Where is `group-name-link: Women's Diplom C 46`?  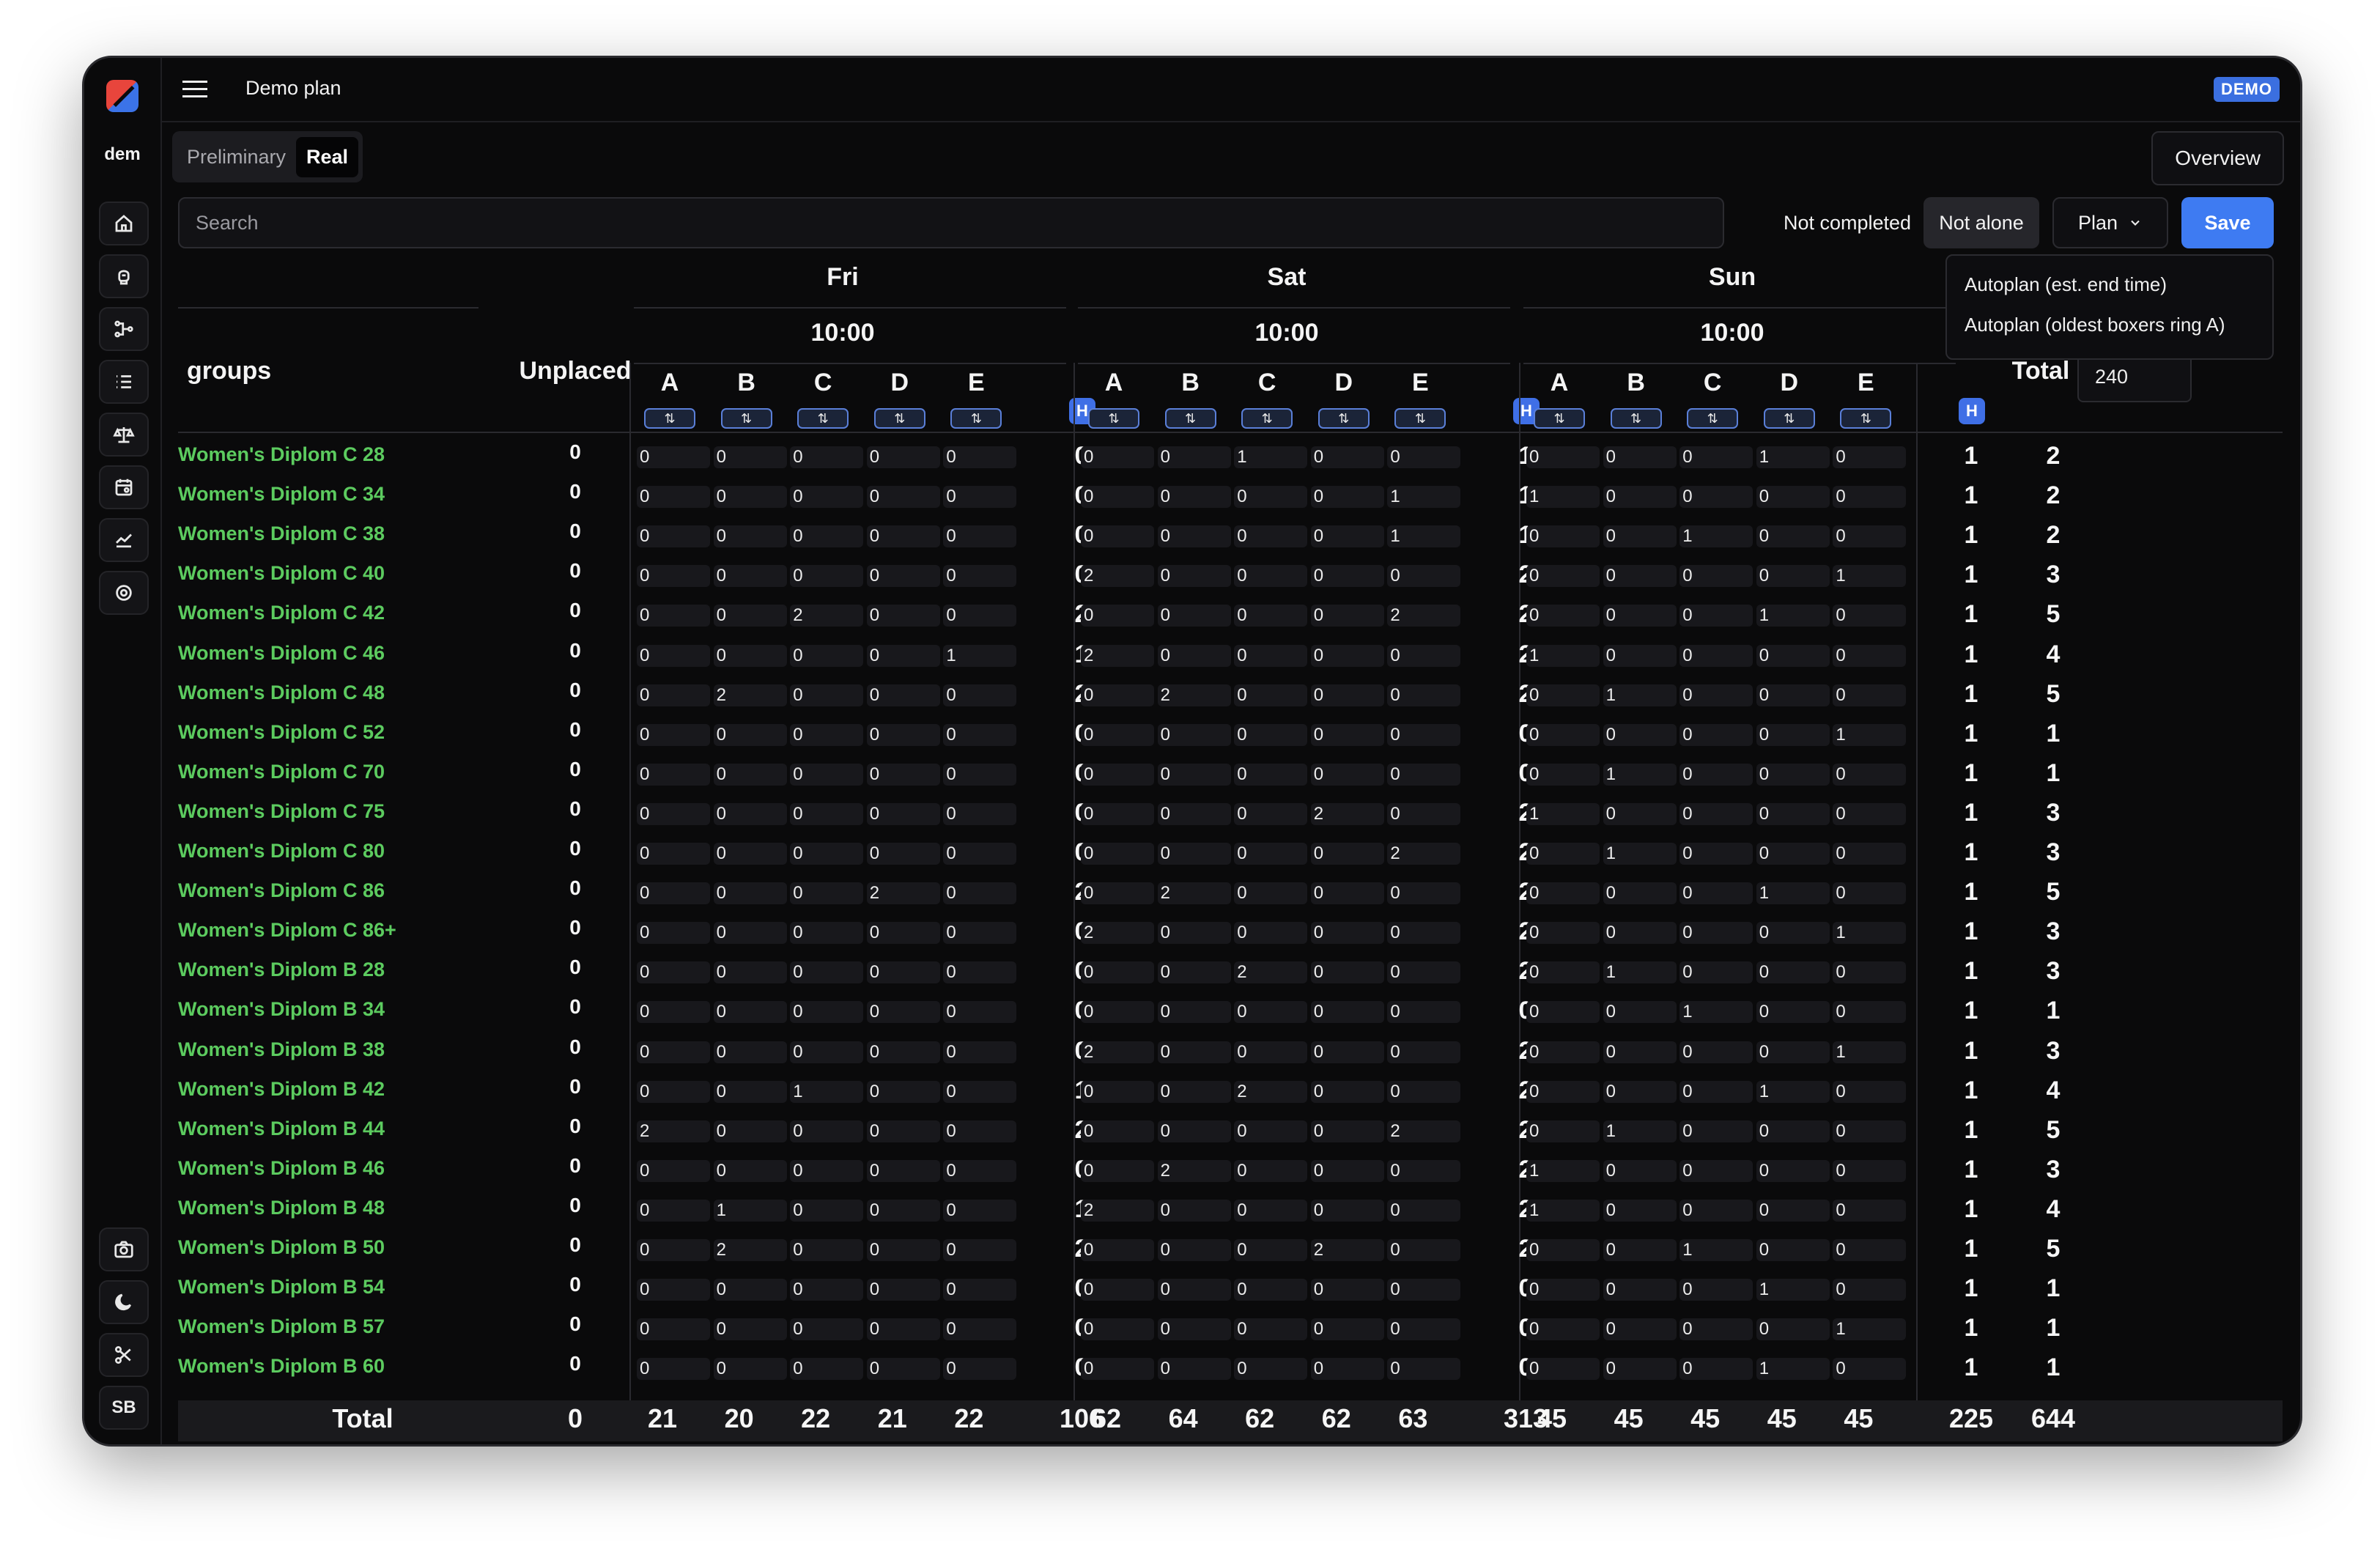 group-name-link: Women's Diplom C 46 is located at coordinates (281, 654).